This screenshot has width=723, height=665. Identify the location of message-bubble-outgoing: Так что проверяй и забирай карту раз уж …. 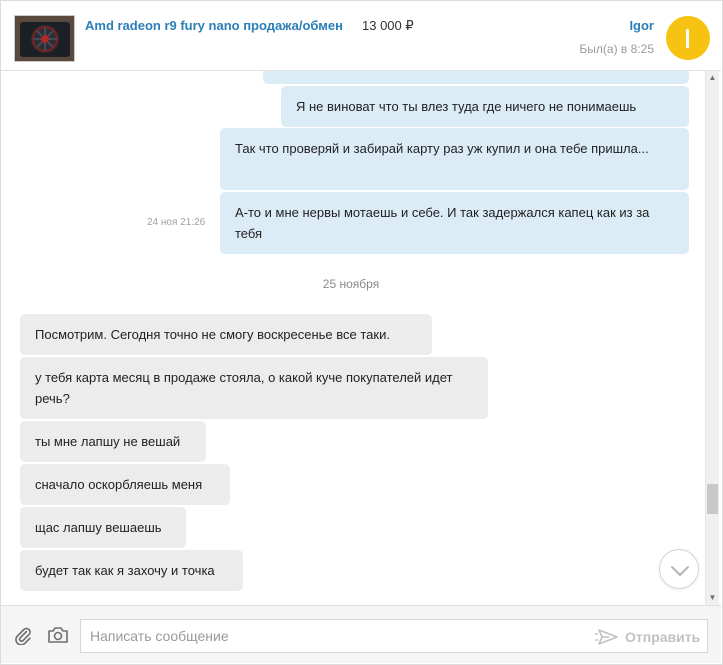
(454, 159).